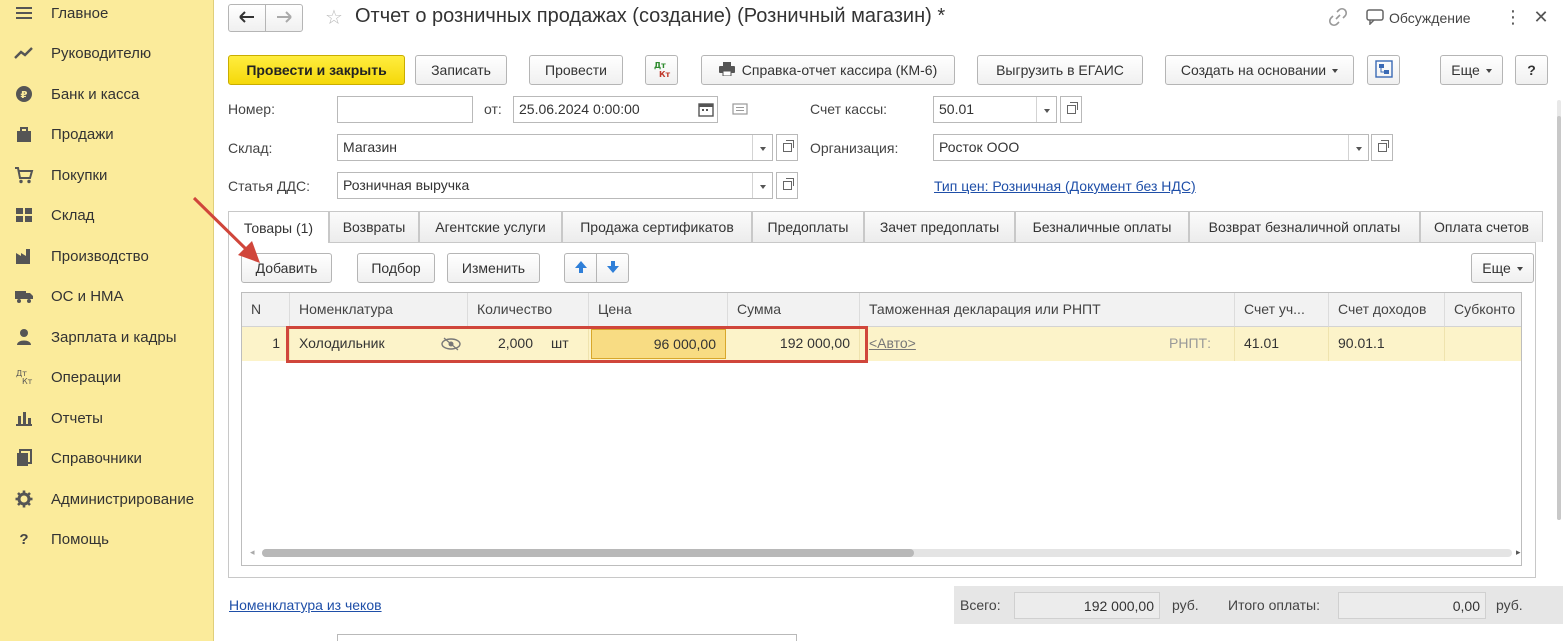 The width and height of the screenshot is (1563, 641). What do you see at coordinates (1339, 18) in the screenshot?
I see `link-icon` at bounding box center [1339, 18].